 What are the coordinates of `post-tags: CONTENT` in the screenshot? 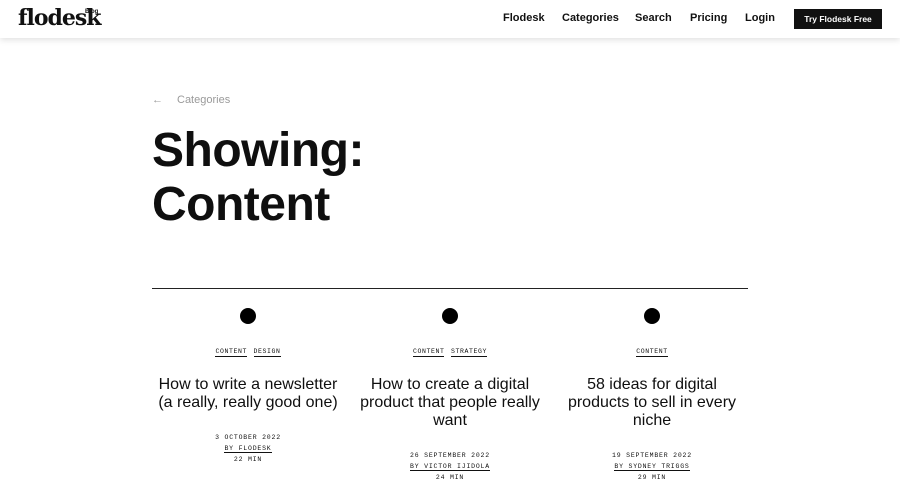 It's located at (652, 352).